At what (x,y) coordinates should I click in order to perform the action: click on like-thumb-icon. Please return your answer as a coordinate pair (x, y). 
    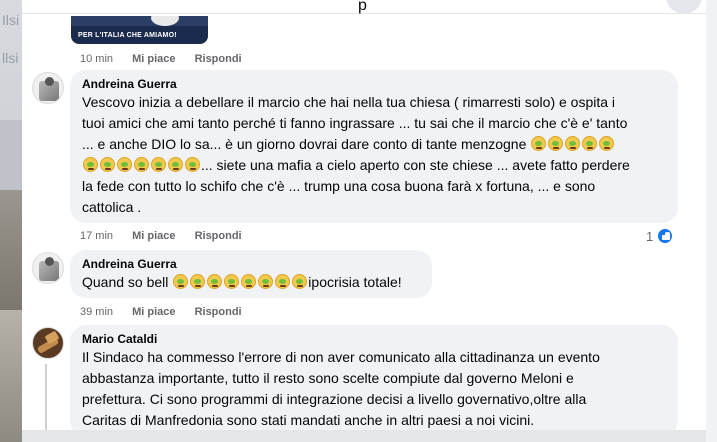
    Looking at the image, I should click on (665, 236).